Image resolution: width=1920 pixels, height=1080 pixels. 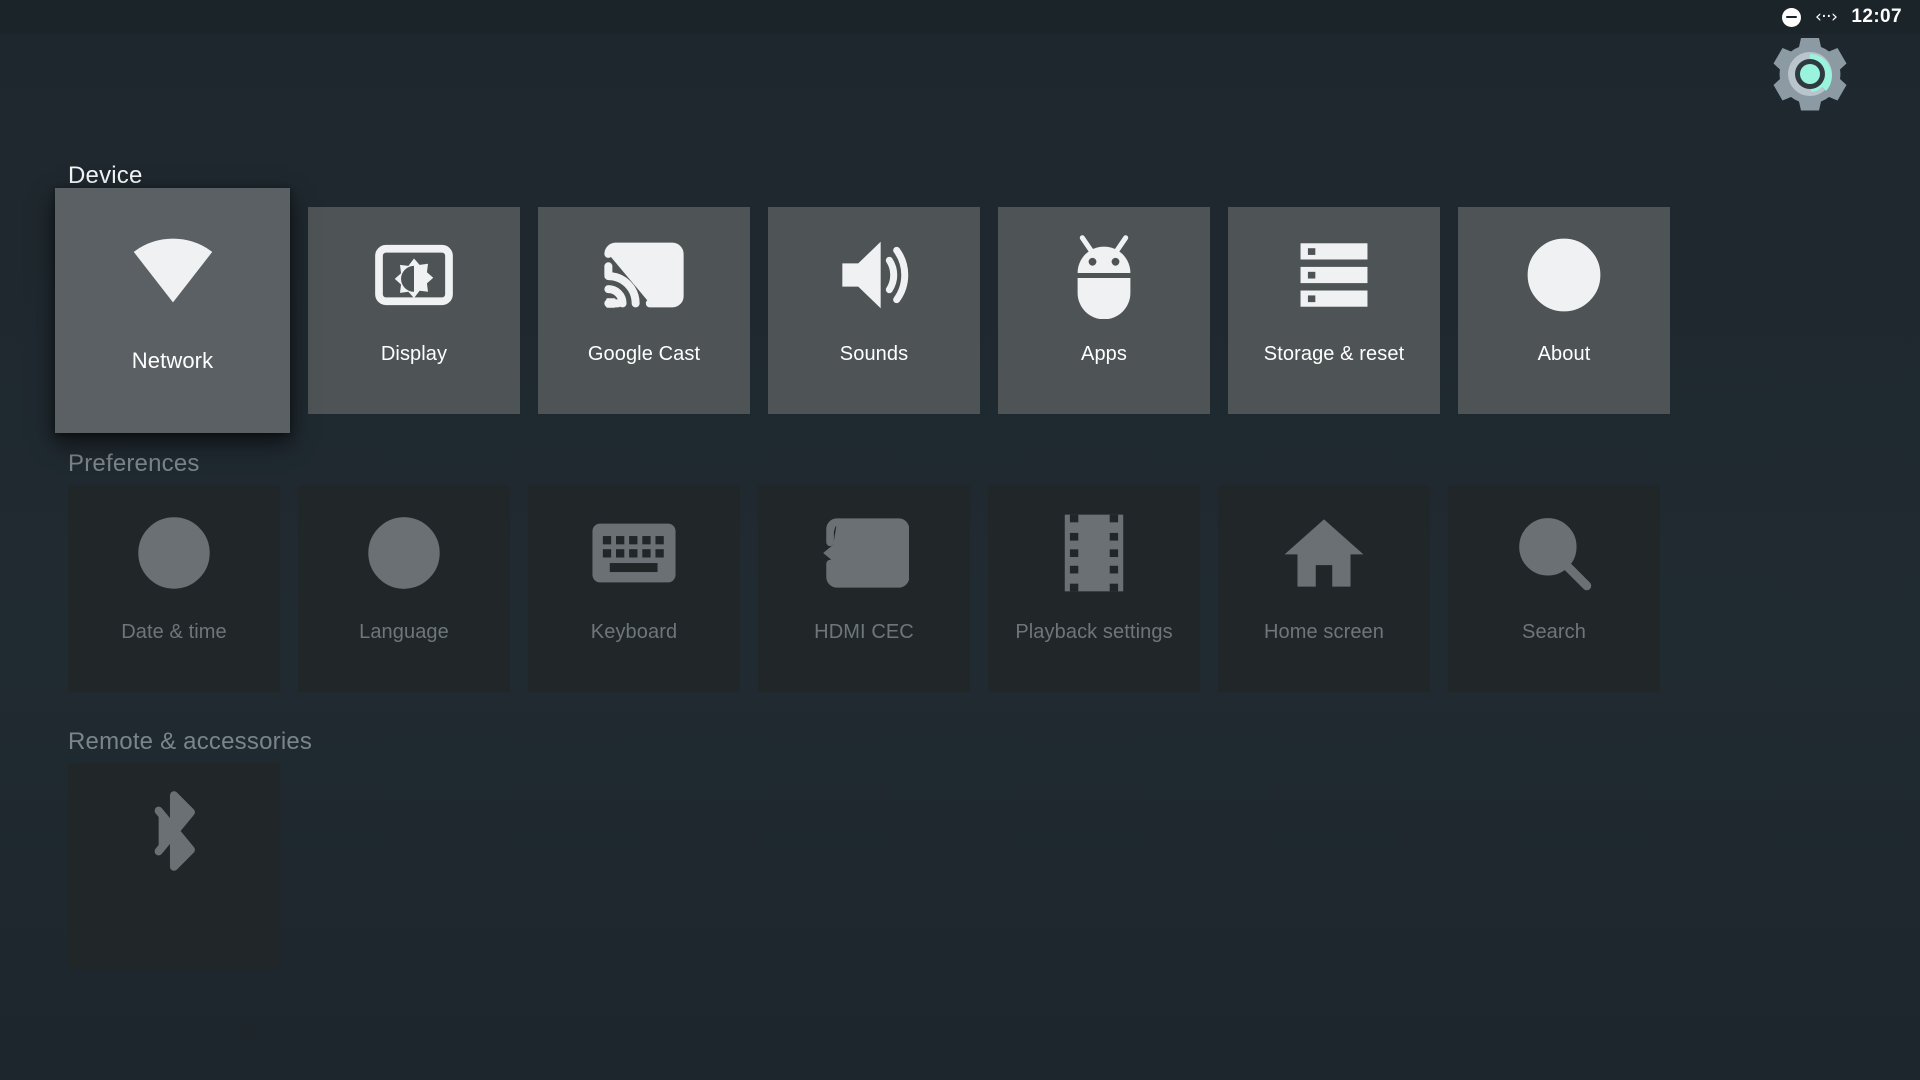 What do you see at coordinates (174, 831) in the screenshot?
I see `bluetooth-icon` at bounding box center [174, 831].